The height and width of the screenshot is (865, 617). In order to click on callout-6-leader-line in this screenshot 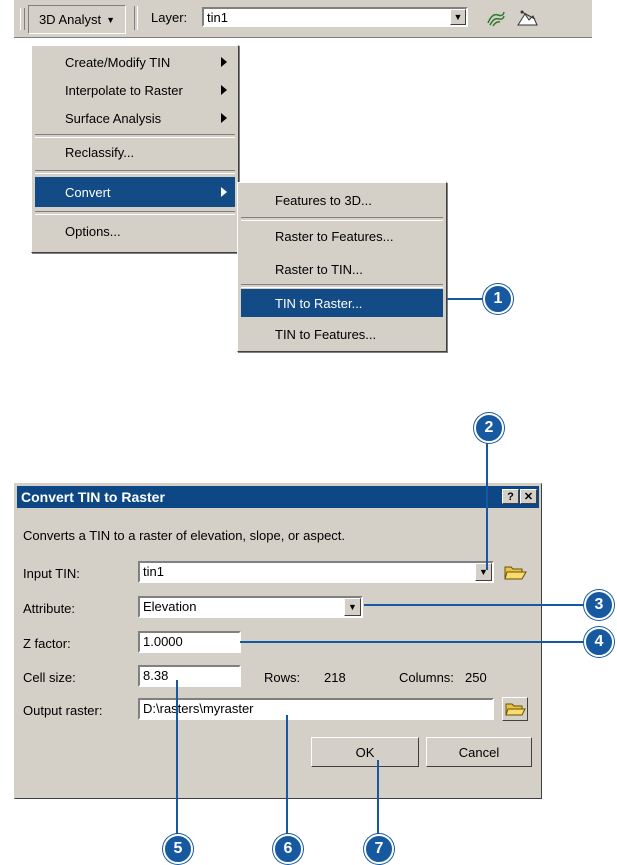, I will do `click(287, 777)`.